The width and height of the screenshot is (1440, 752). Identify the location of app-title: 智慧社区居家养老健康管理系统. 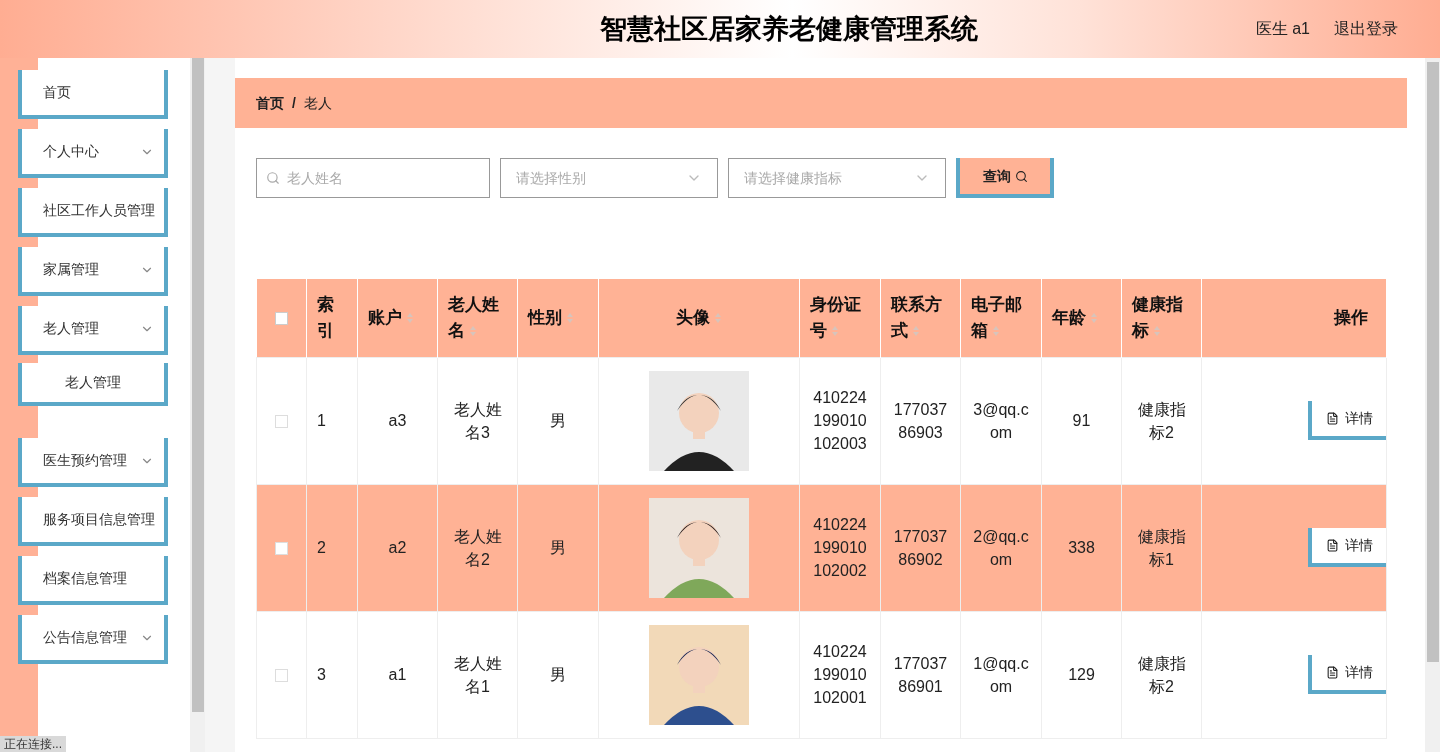
(789, 29).